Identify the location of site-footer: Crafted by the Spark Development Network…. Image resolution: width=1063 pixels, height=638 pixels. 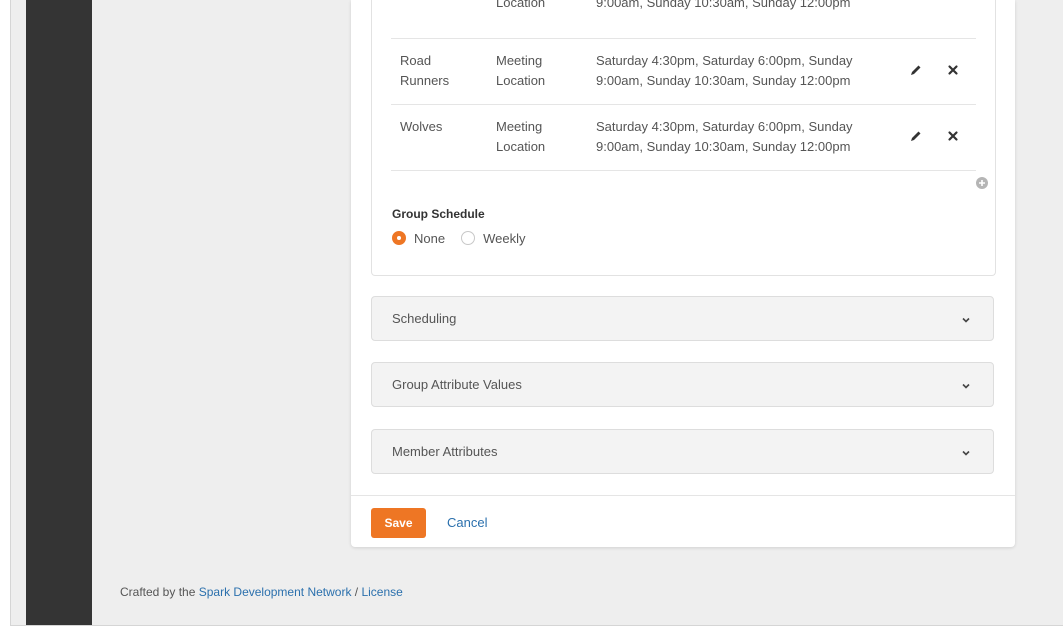
(261, 592).